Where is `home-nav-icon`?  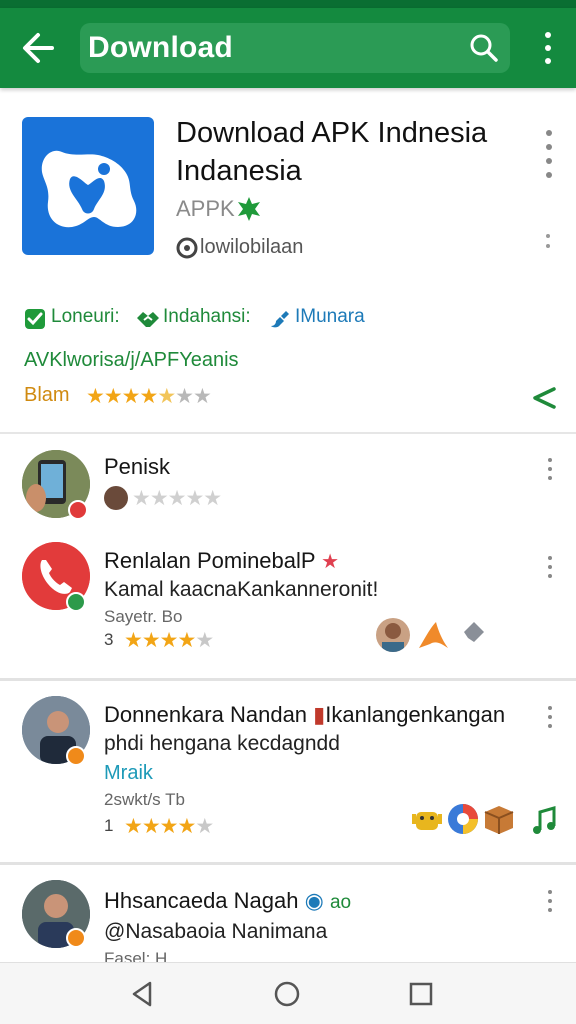
home-nav-icon is located at coordinates (287, 994).